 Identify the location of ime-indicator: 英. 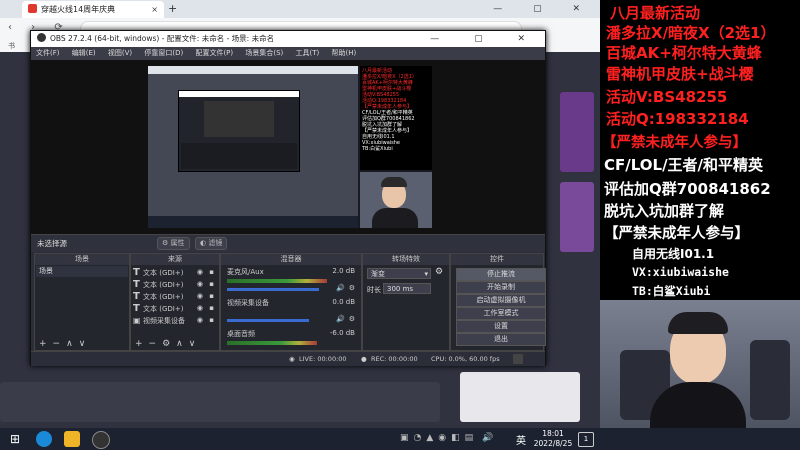
(521, 439).